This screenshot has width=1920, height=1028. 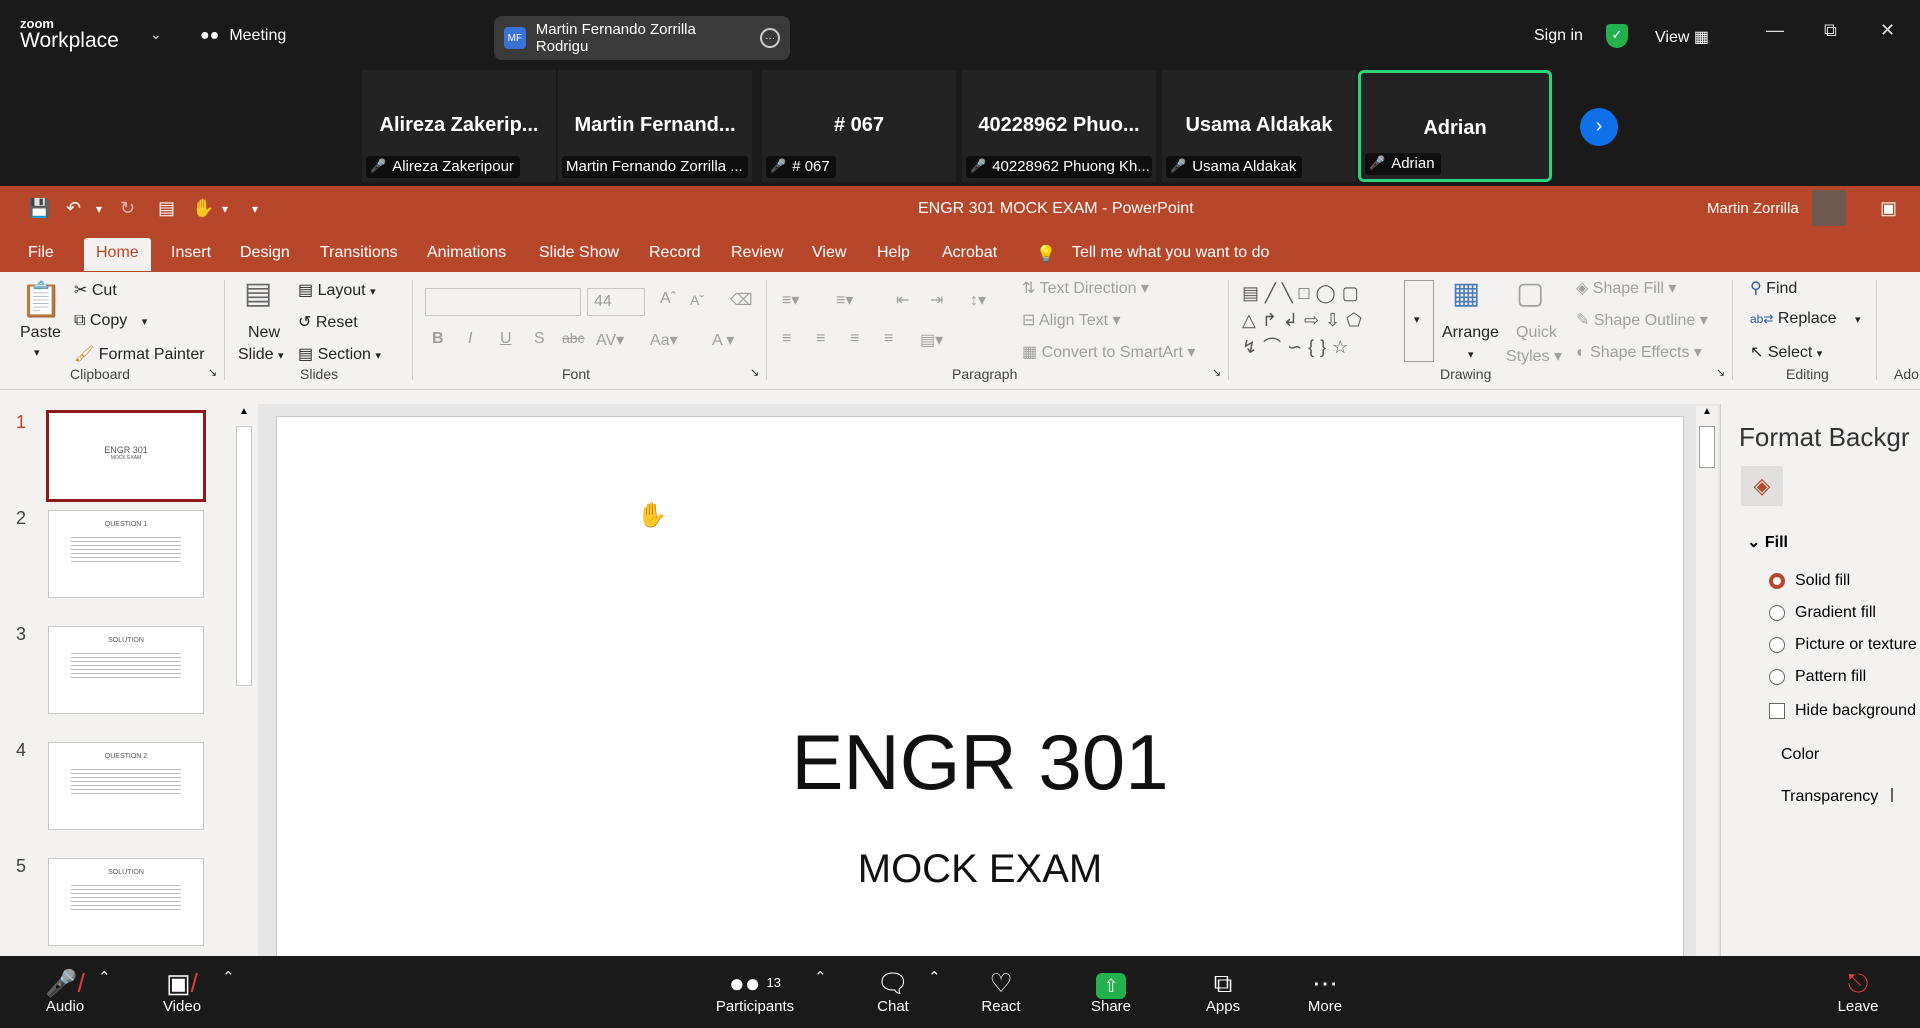 What do you see at coordinates (328, 322) in the screenshot?
I see `reset-button: ↺ Reset` at bounding box center [328, 322].